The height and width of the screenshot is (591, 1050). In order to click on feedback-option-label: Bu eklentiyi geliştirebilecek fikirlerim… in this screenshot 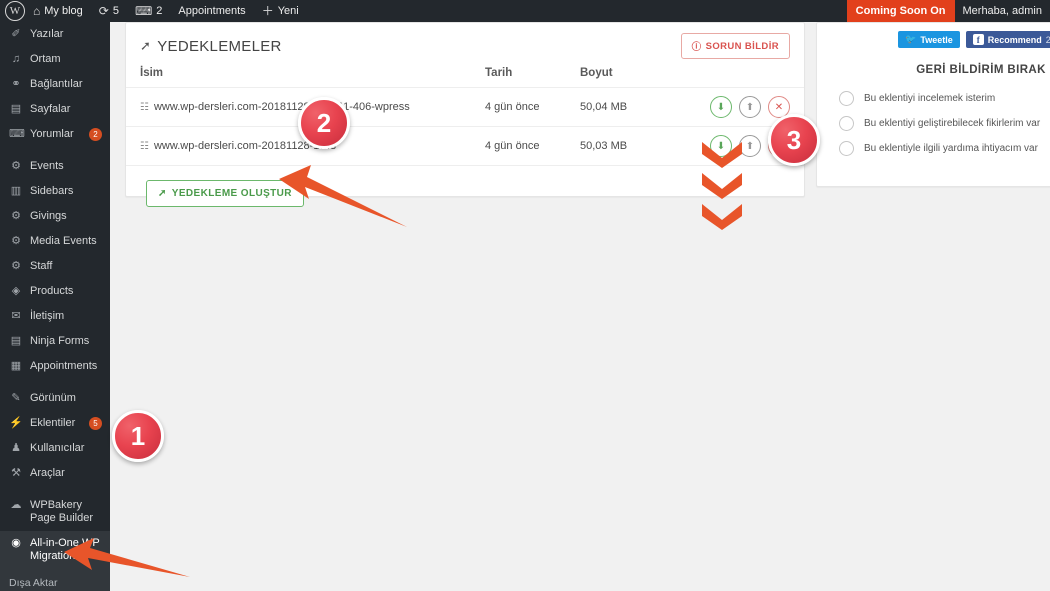, I will do `click(952, 123)`.